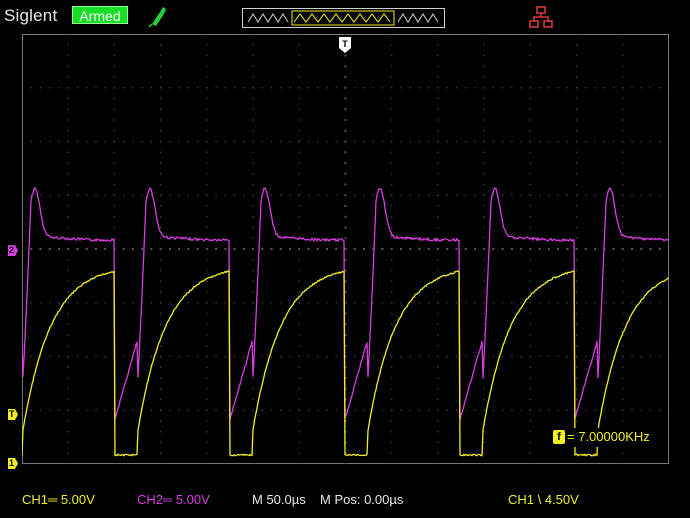 This screenshot has width=690, height=518. Describe the element at coordinates (13, 463) in the screenshot. I see `ch1-ground-marker: 1` at that location.